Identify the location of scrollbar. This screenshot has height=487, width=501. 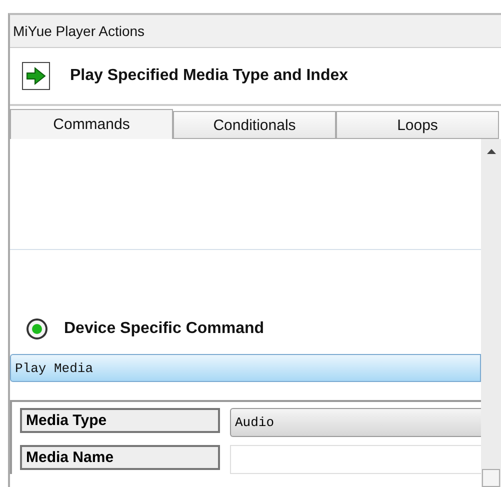
(491, 313).